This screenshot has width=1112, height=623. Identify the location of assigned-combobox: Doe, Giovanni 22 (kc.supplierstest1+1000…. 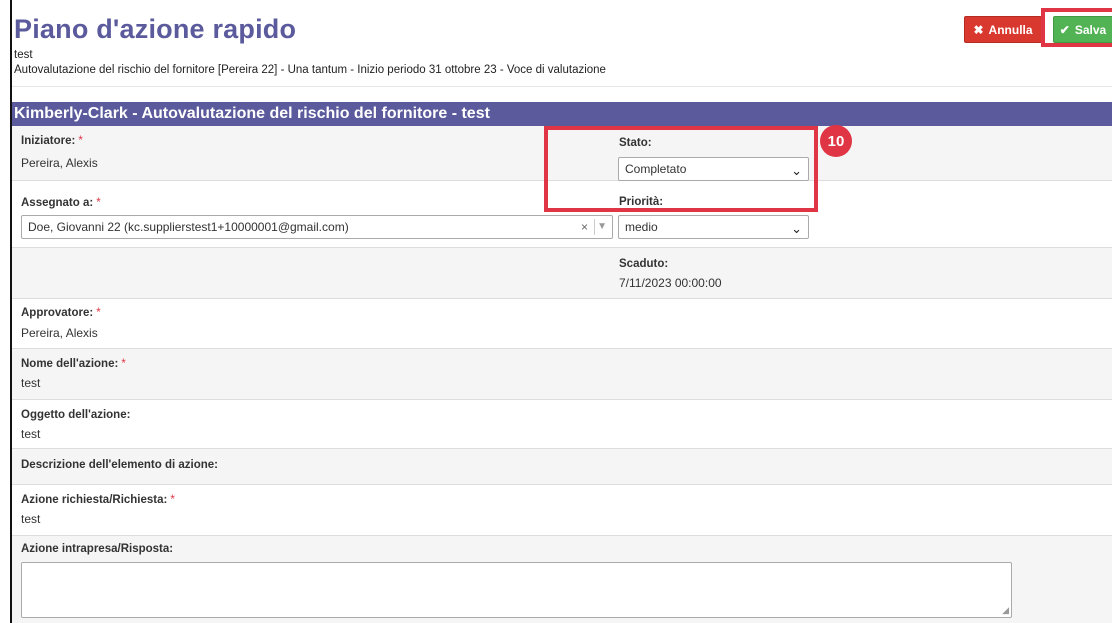
(317, 227).